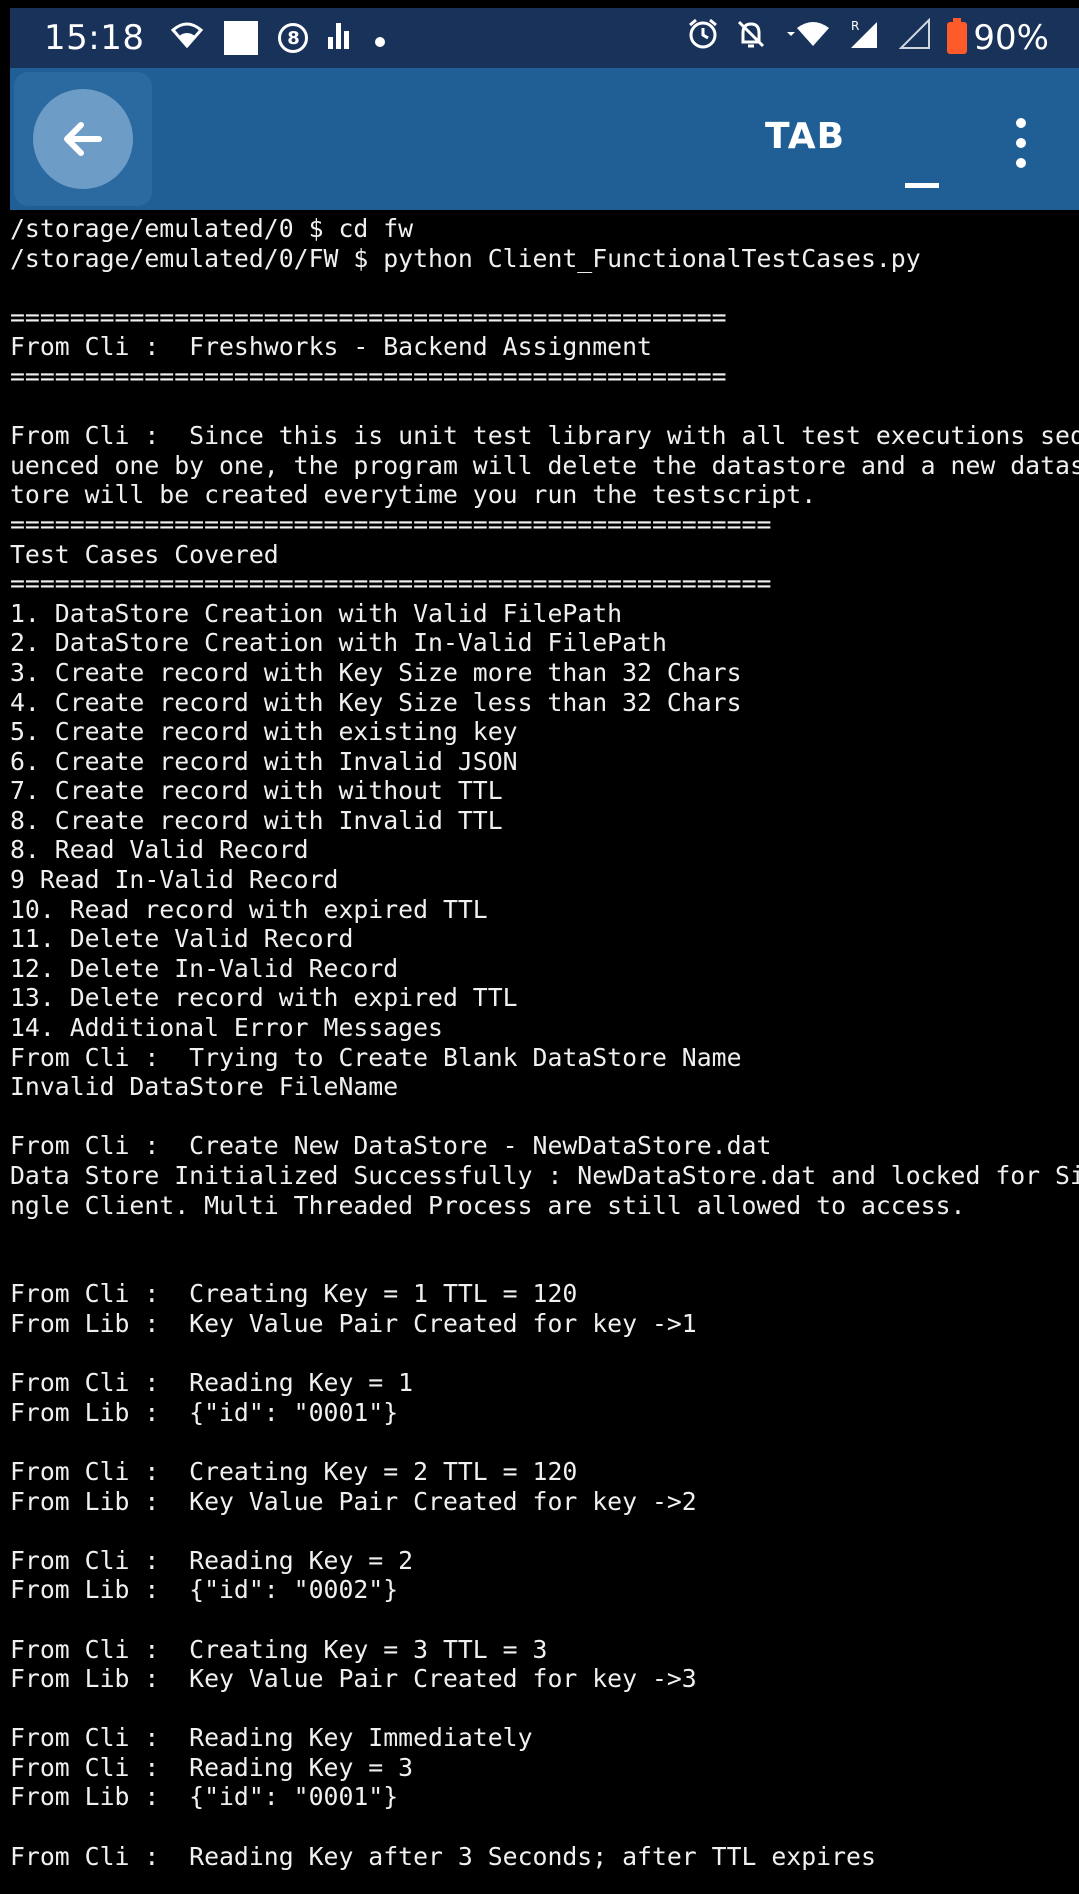 This screenshot has width=1079, height=1894. I want to click on terminal-line: 8. Read Valid Record, so click(159, 850).